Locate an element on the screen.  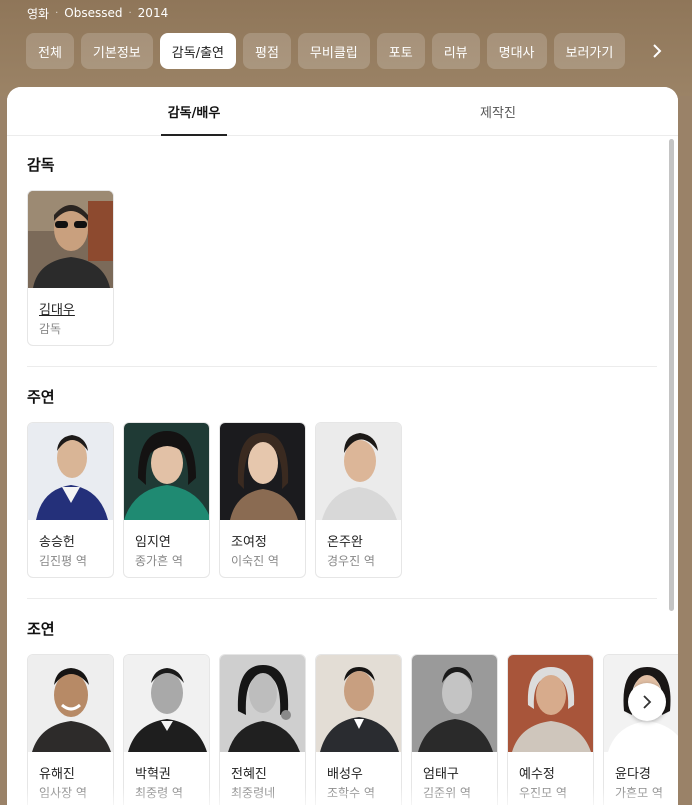
person-card: 유해진 임사장 역 is located at coordinates (70, 729).